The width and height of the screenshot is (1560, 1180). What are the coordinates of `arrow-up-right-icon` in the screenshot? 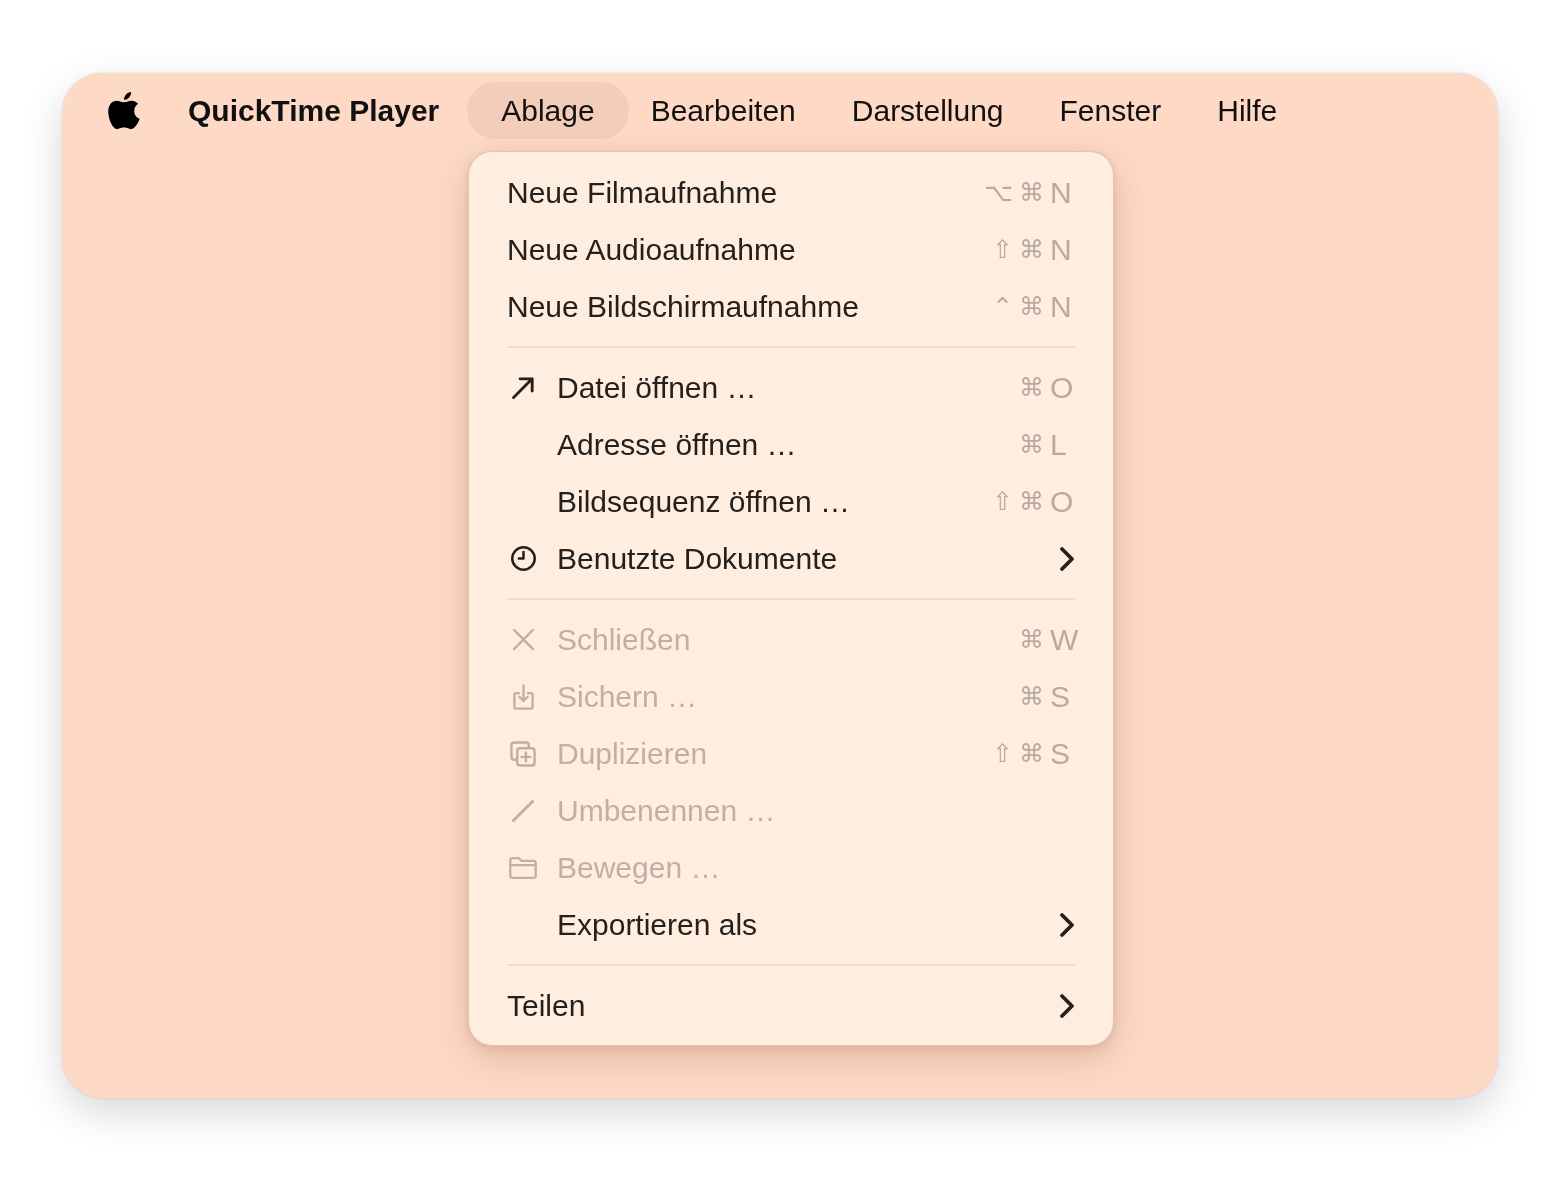 It's located at (523, 387).